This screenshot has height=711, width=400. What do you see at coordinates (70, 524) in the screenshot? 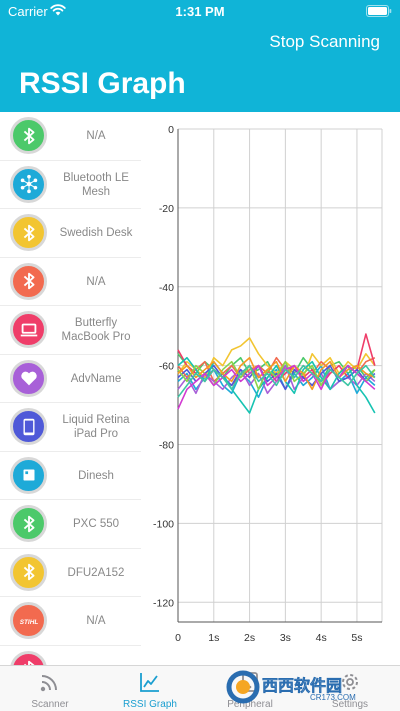
I see `device-row: PXC 550` at bounding box center [70, 524].